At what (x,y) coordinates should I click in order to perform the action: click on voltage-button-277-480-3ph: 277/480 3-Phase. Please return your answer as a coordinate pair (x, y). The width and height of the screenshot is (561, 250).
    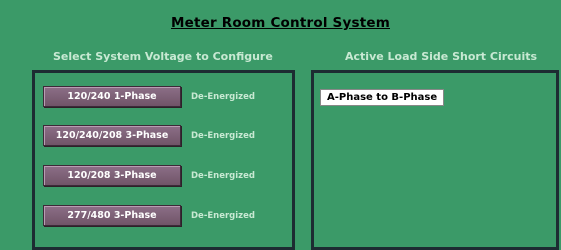
    Looking at the image, I should click on (112, 215).